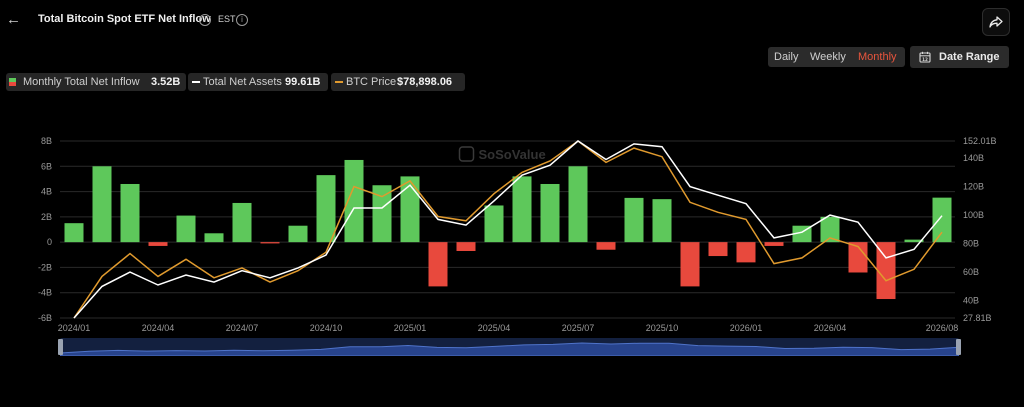  I want to click on x-tick: 2025/10, so click(662, 328).